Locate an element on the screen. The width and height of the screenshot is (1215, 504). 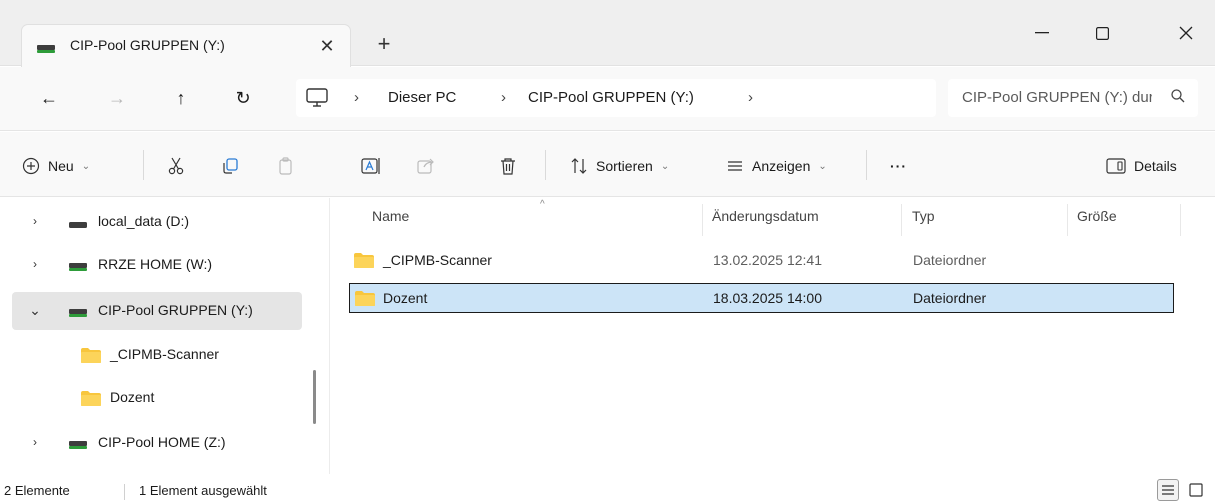
breadcrumb-item-drive: CIP-Pool GRUPPEN (Y:) is located at coordinates (611, 97).